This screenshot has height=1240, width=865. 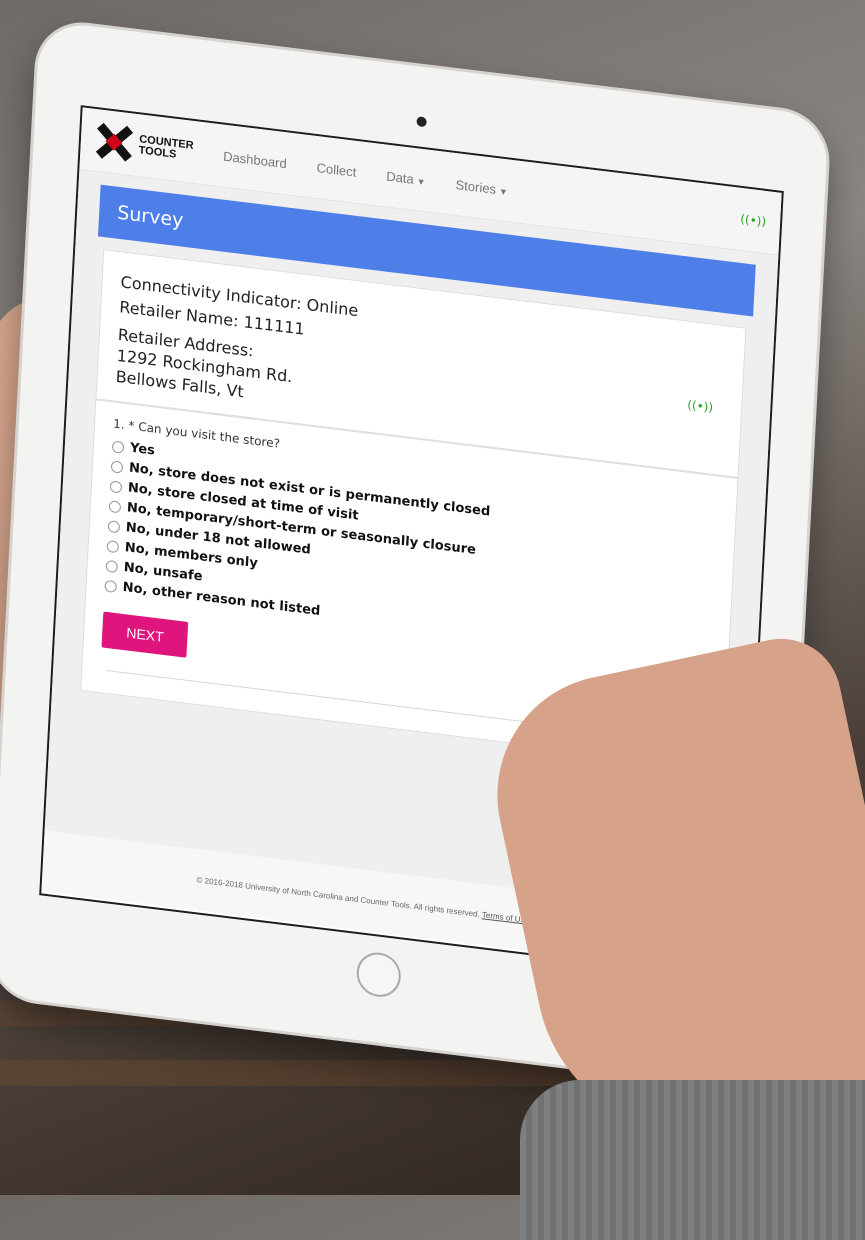 I want to click on counter-tools-logo: COUNTER TOOLS, so click(x=144, y=146).